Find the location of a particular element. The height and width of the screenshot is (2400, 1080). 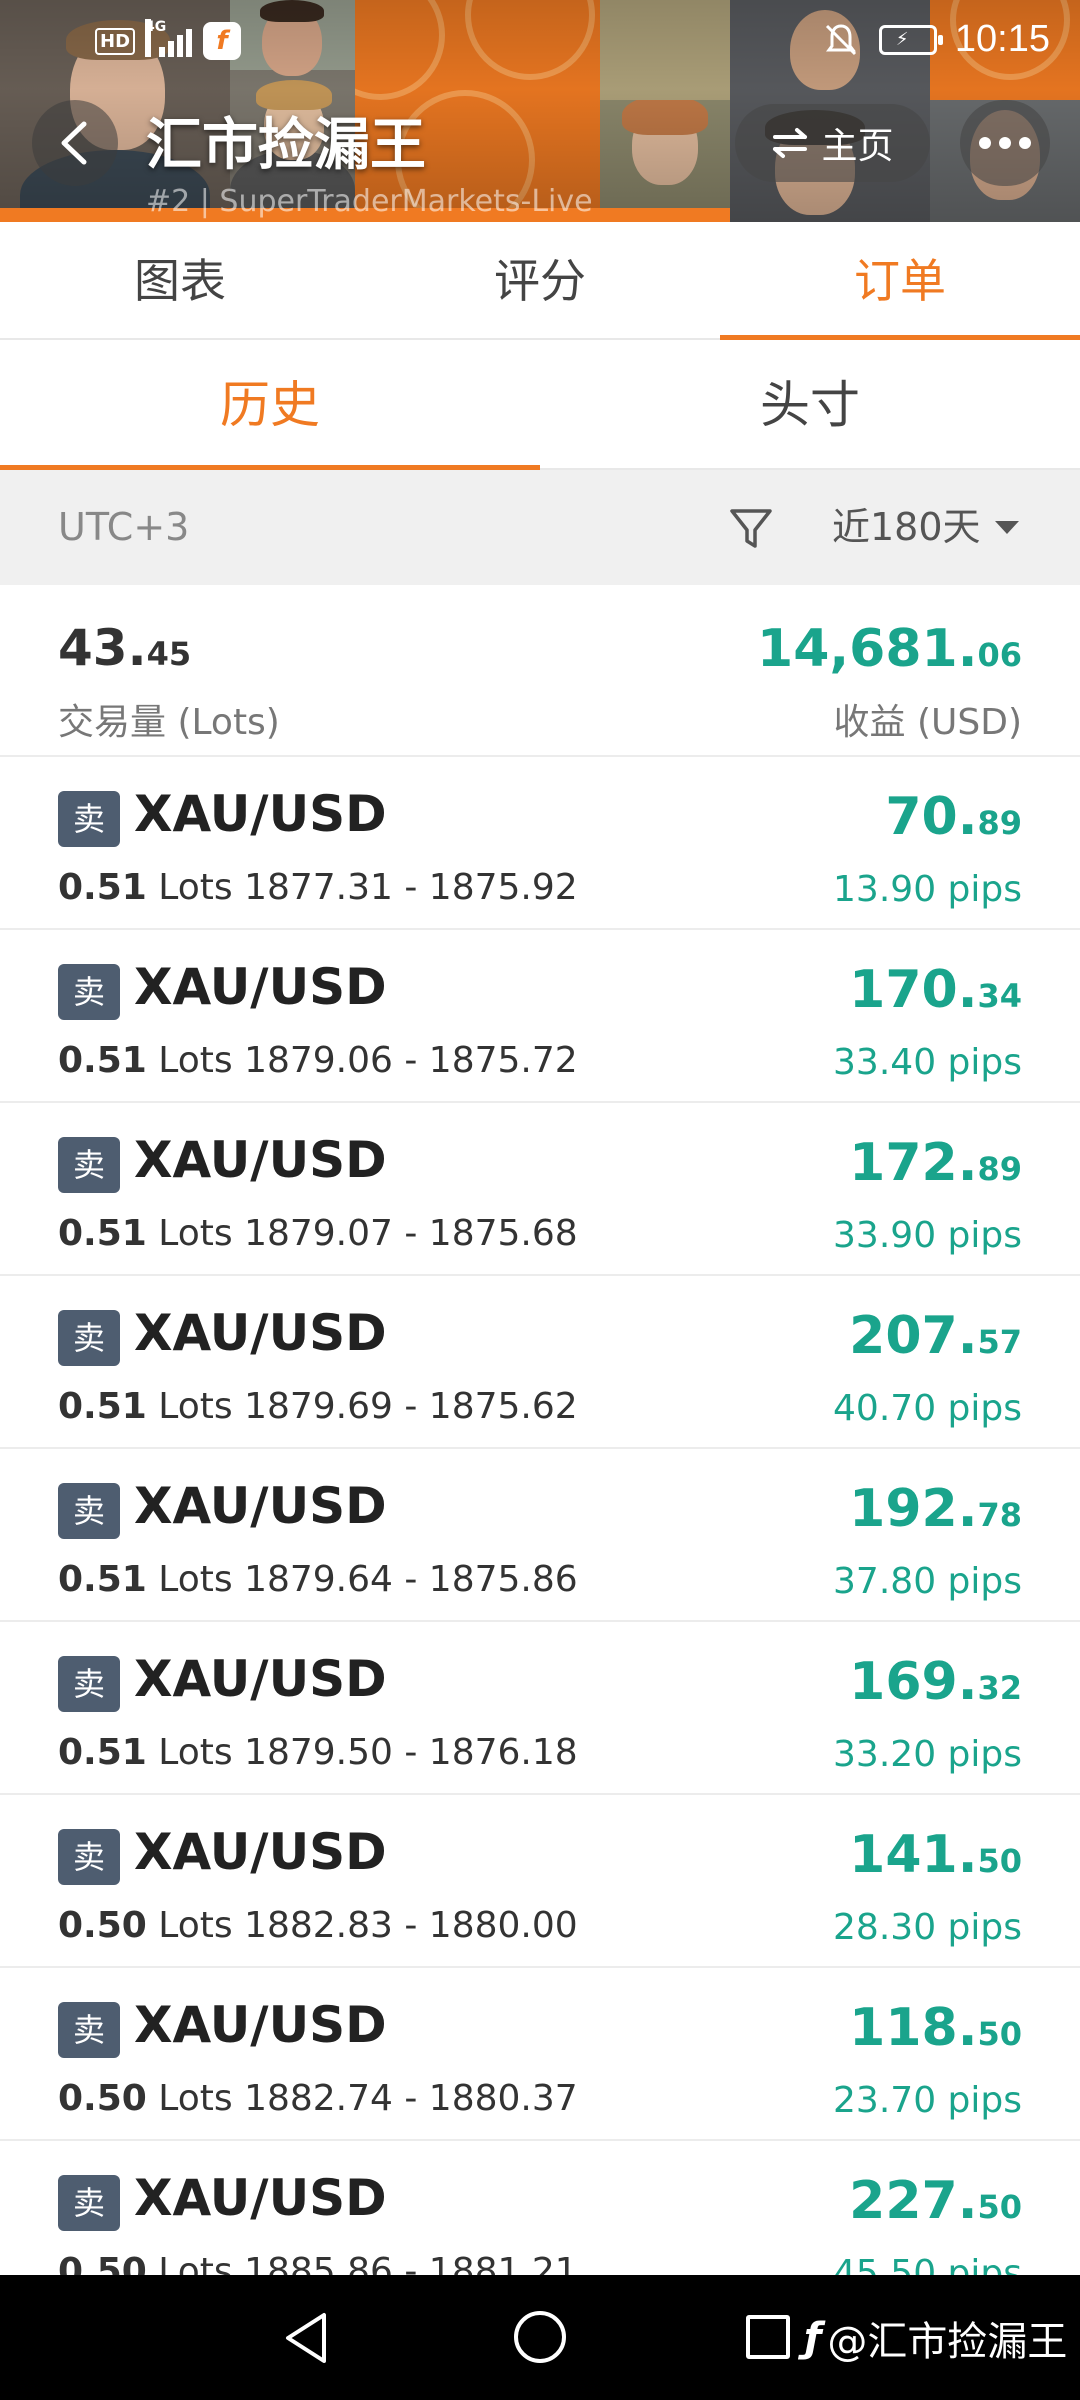

order-detail: 0.51 Lots 1879.69 - 1875.62 is located at coordinates (318, 1406).